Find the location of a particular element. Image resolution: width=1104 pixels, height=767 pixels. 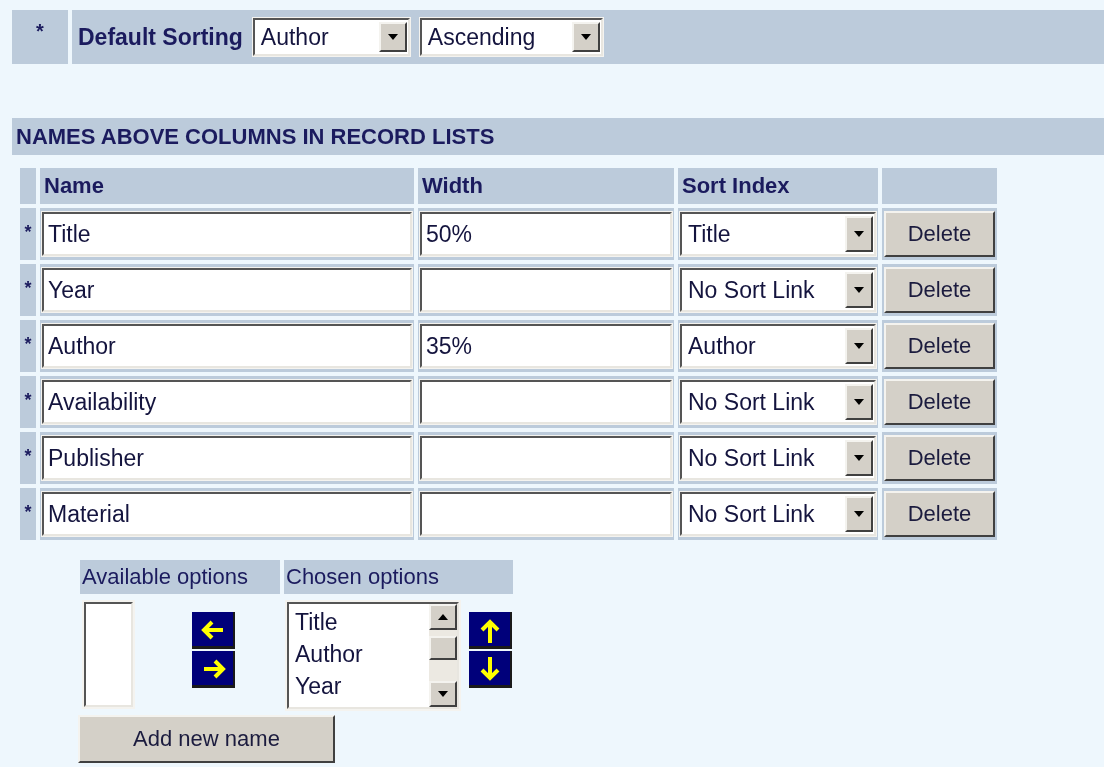

section-header: NAMES ABOVE COLUMNS IN RECORD LISTS is located at coordinates (558, 136).